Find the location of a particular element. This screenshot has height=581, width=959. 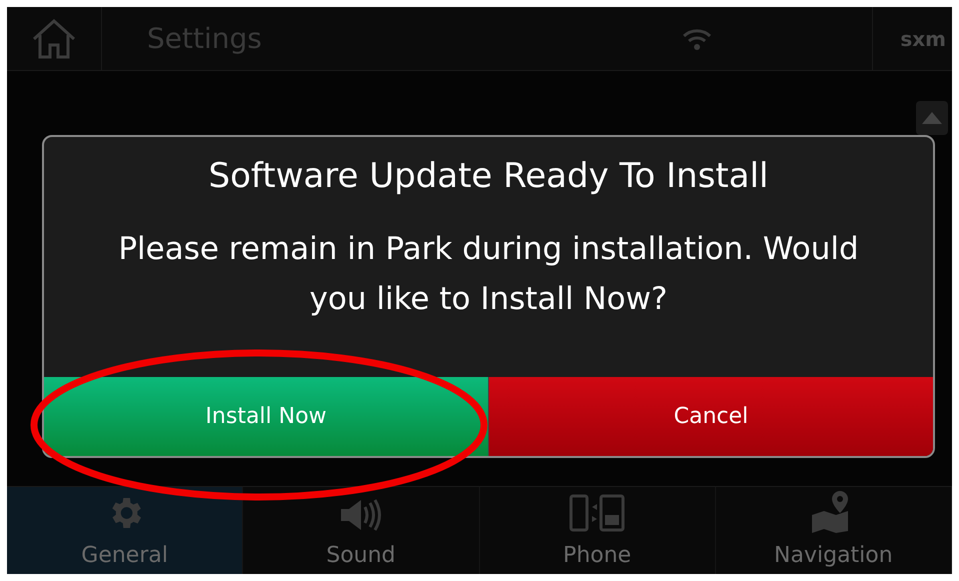

home-icon is located at coordinates (54, 38).